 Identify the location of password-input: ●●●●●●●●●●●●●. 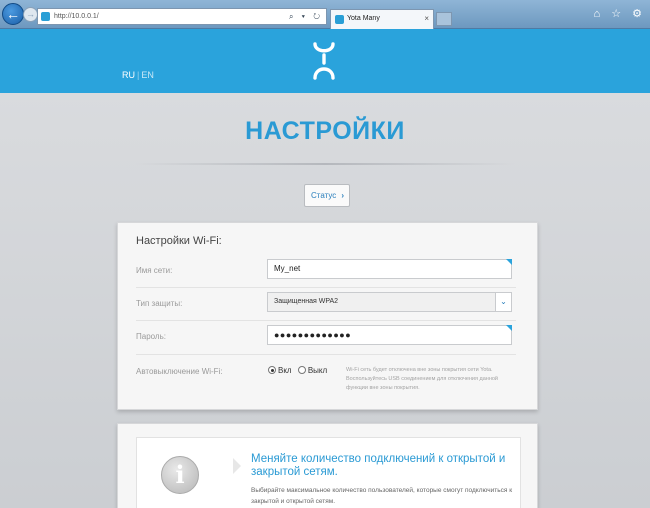
(389, 335).